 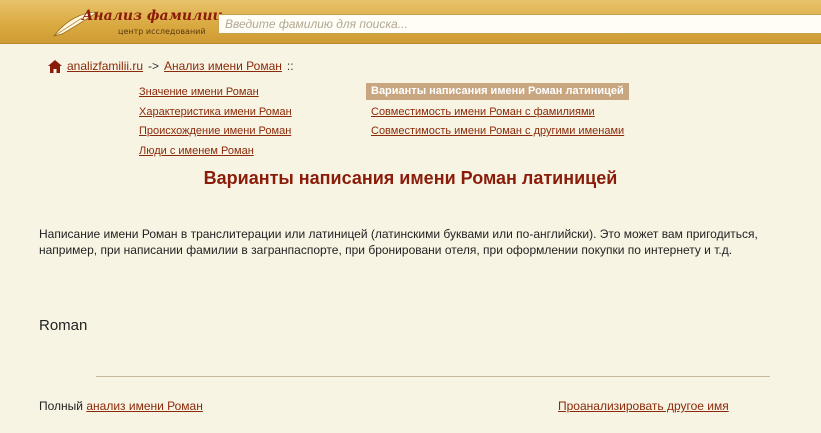 What do you see at coordinates (152, 16) in the screenshot?
I see `logo-title: Анализ фамилии` at bounding box center [152, 16].